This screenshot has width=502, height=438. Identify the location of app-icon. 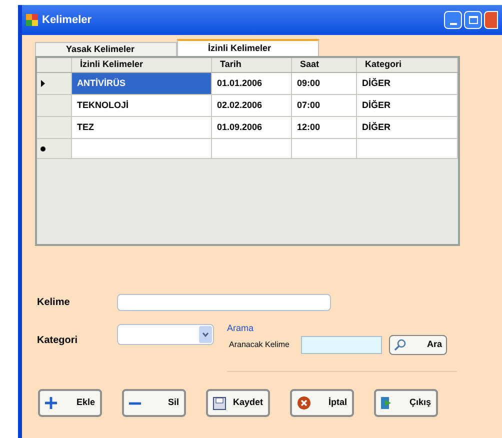
(32, 20).